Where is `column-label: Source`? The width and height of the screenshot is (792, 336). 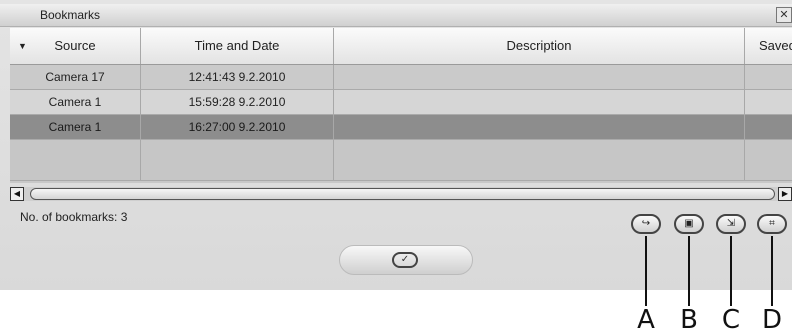 column-label: Source is located at coordinates (75, 45).